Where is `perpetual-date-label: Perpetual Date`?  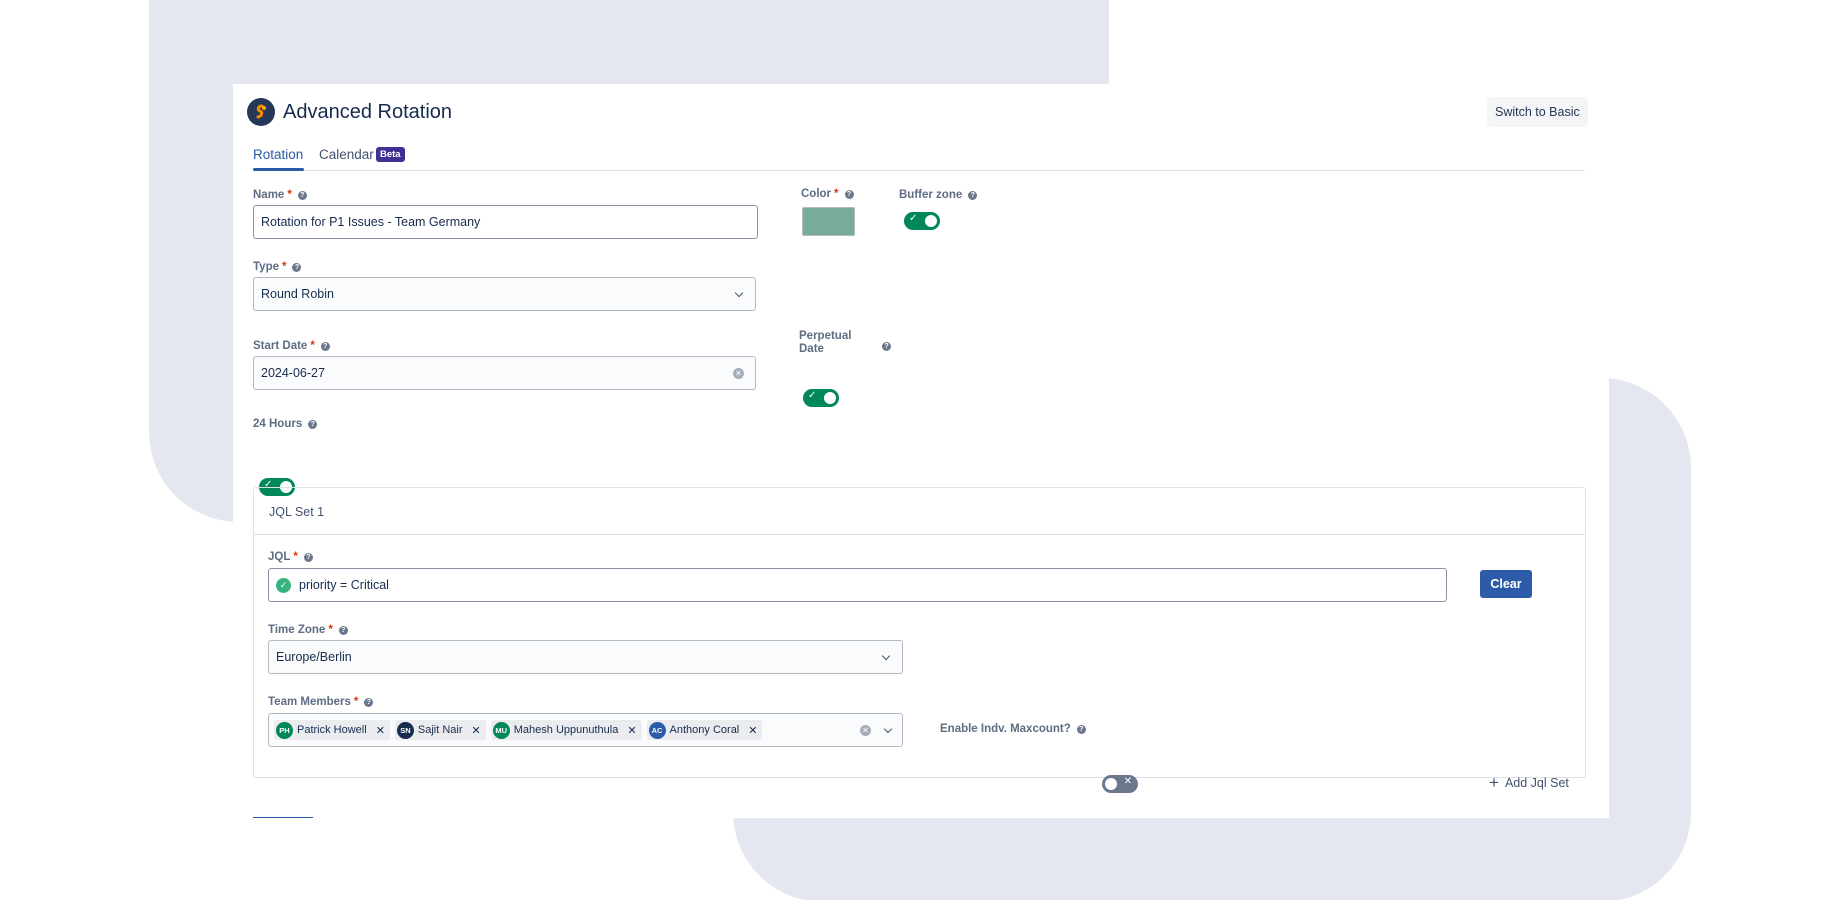
perpetual-date-label: Perpetual Date is located at coordinates (825, 342).